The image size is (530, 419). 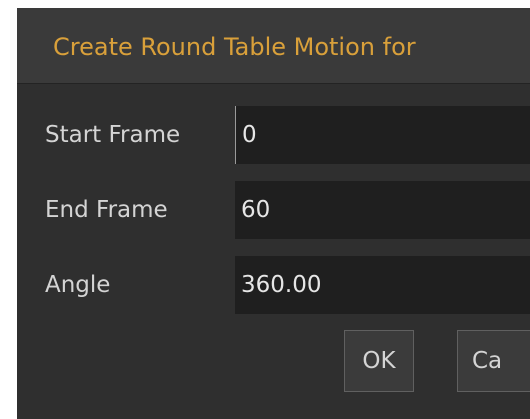 What do you see at coordinates (8, 209) in the screenshot?
I see `window-backdrop` at bounding box center [8, 209].